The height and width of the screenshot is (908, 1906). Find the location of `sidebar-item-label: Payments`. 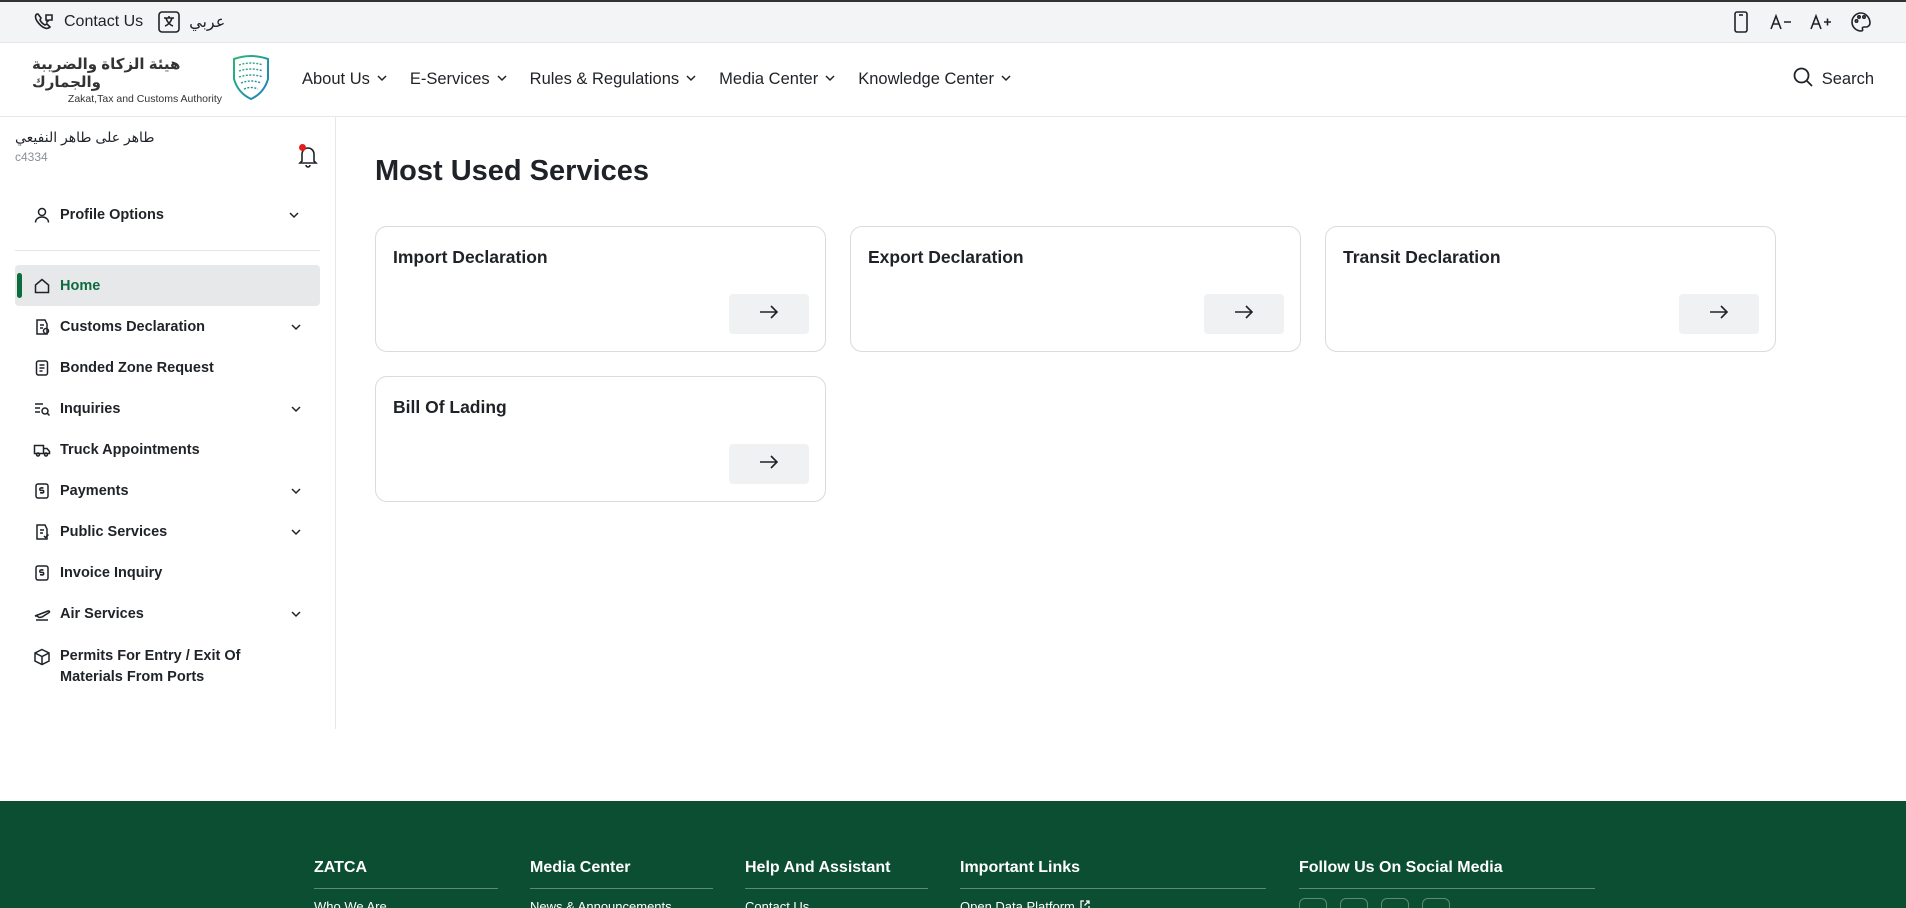

sidebar-item-label: Payments is located at coordinates (94, 490).